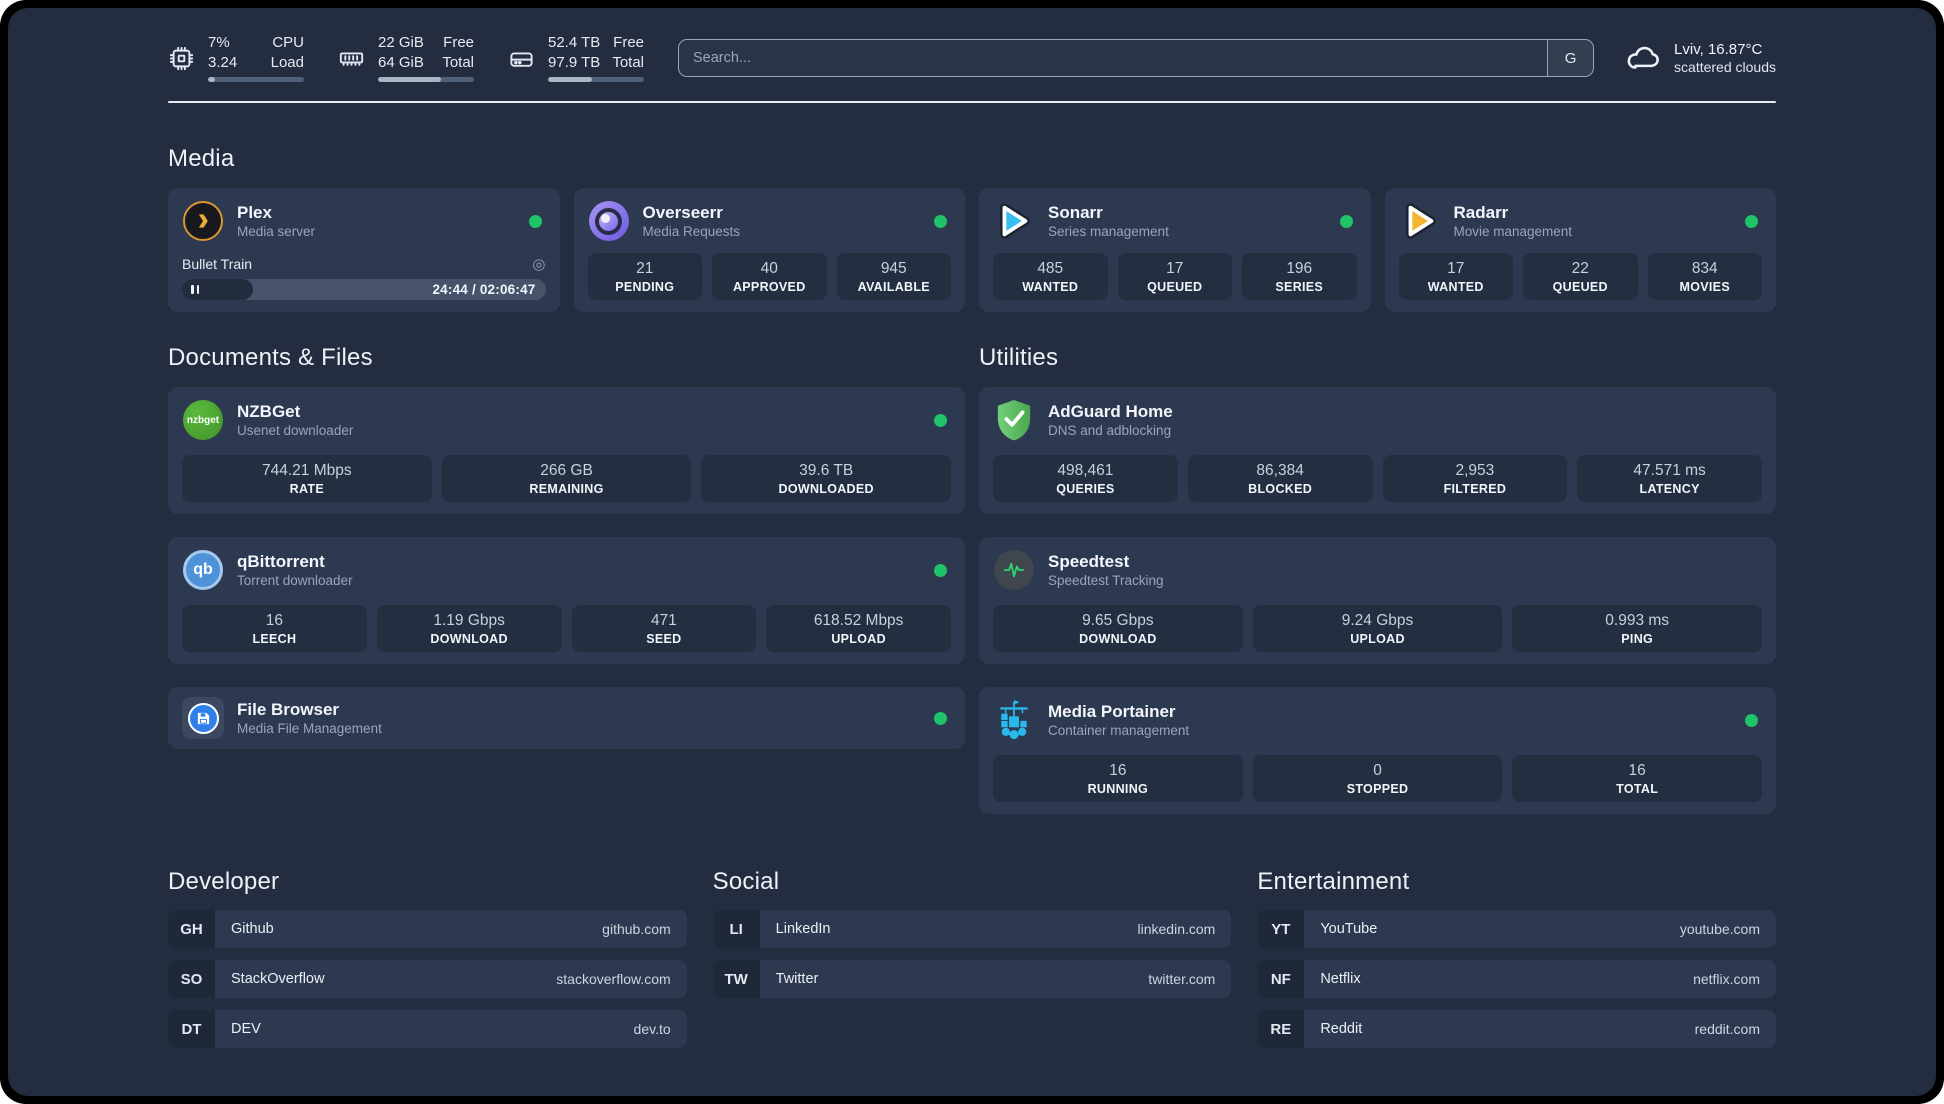  I want to click on card-subtitle: Movie management, so click(1513, 231).